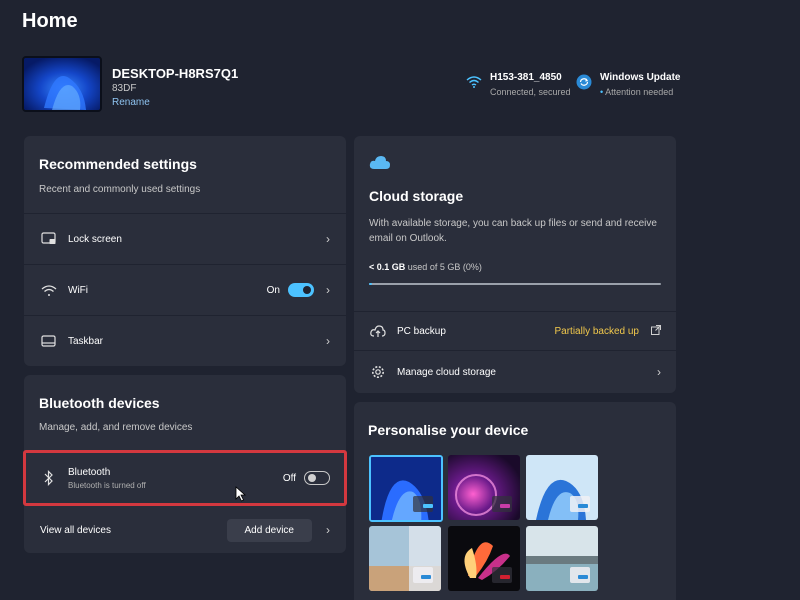 The height and width of the screenshot is (600, 800). What do you see at coordinates (640, 77) in the screenshot?
I see `update-title: Windows Update` at bounding box center [640, 77].